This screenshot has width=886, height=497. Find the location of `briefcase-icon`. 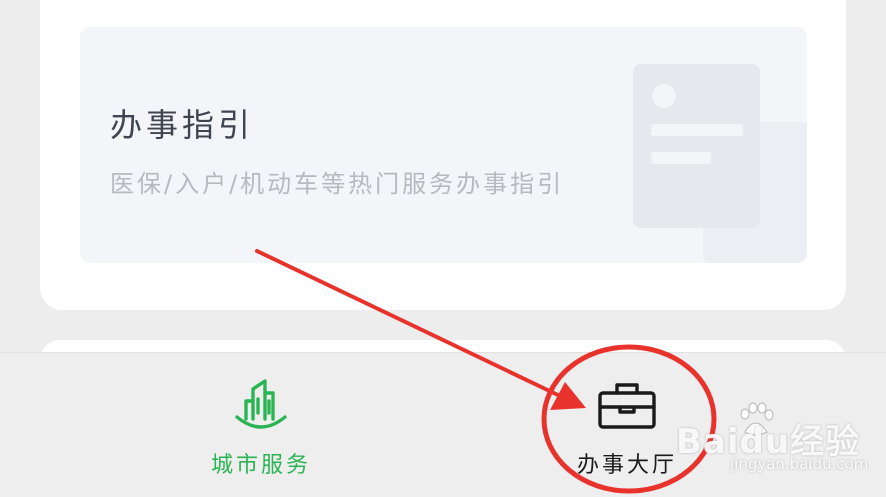

briefcase-icon is located at coordinates (627, 406).